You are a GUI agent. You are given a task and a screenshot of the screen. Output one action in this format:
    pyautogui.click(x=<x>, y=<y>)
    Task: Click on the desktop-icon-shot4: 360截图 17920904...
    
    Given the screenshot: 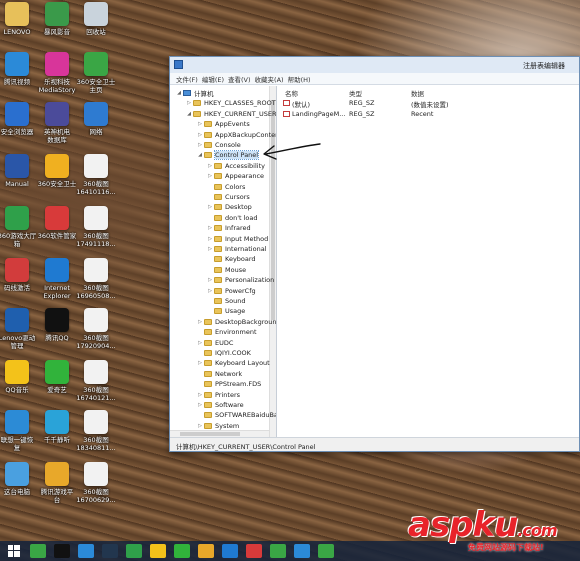 What is the action you would take?
    pyautogui.click(x=96, y=329)
    